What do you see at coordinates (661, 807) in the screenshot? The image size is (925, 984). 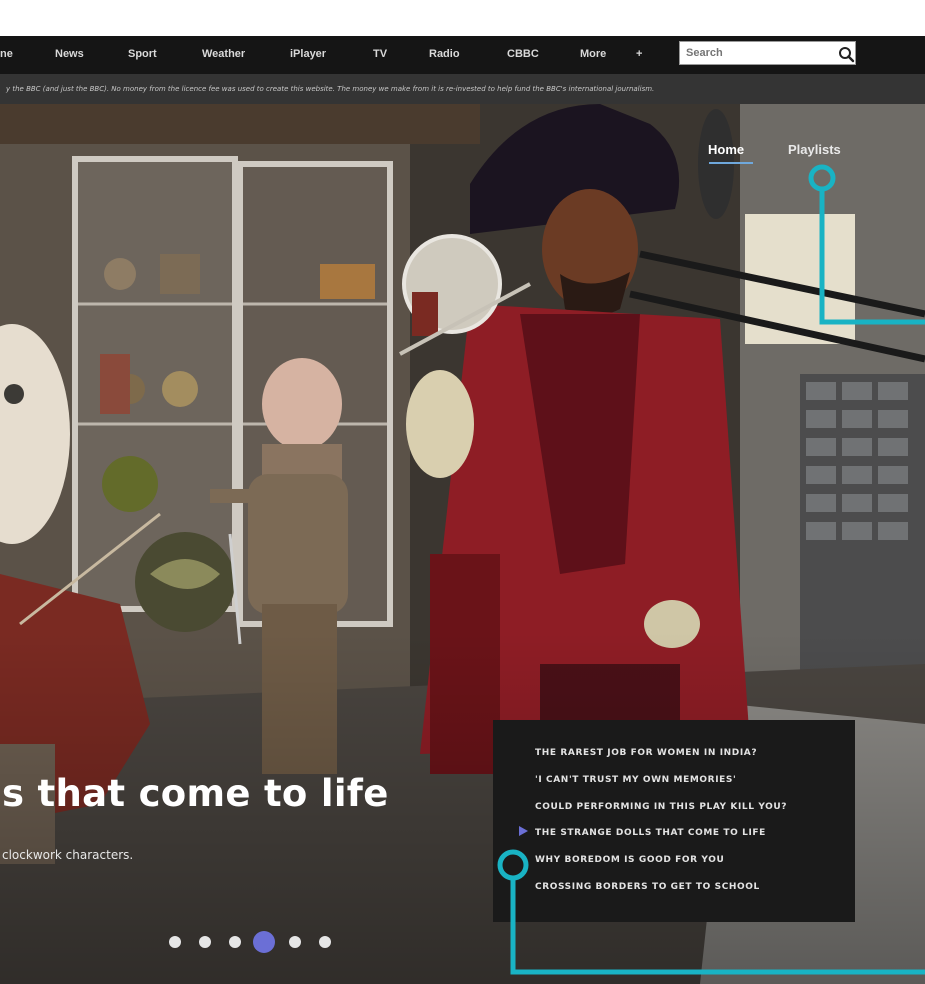 I see `playlist-item: COULD PERFORMING IN THIS PLAY KILL YOU?` at bounding box center [661, 807].